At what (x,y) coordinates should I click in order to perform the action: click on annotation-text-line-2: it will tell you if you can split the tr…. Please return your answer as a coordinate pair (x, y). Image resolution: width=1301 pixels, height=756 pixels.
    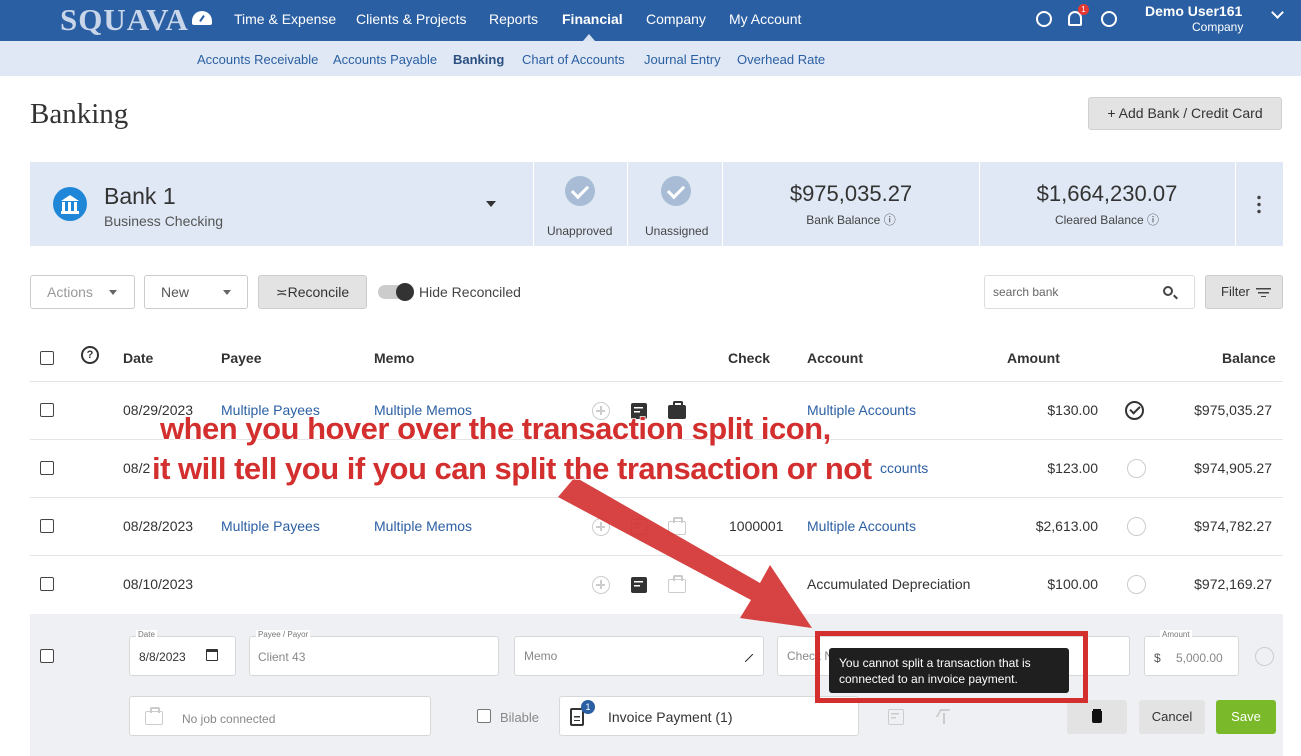
    Looking at the image, I should click on (512, 468).